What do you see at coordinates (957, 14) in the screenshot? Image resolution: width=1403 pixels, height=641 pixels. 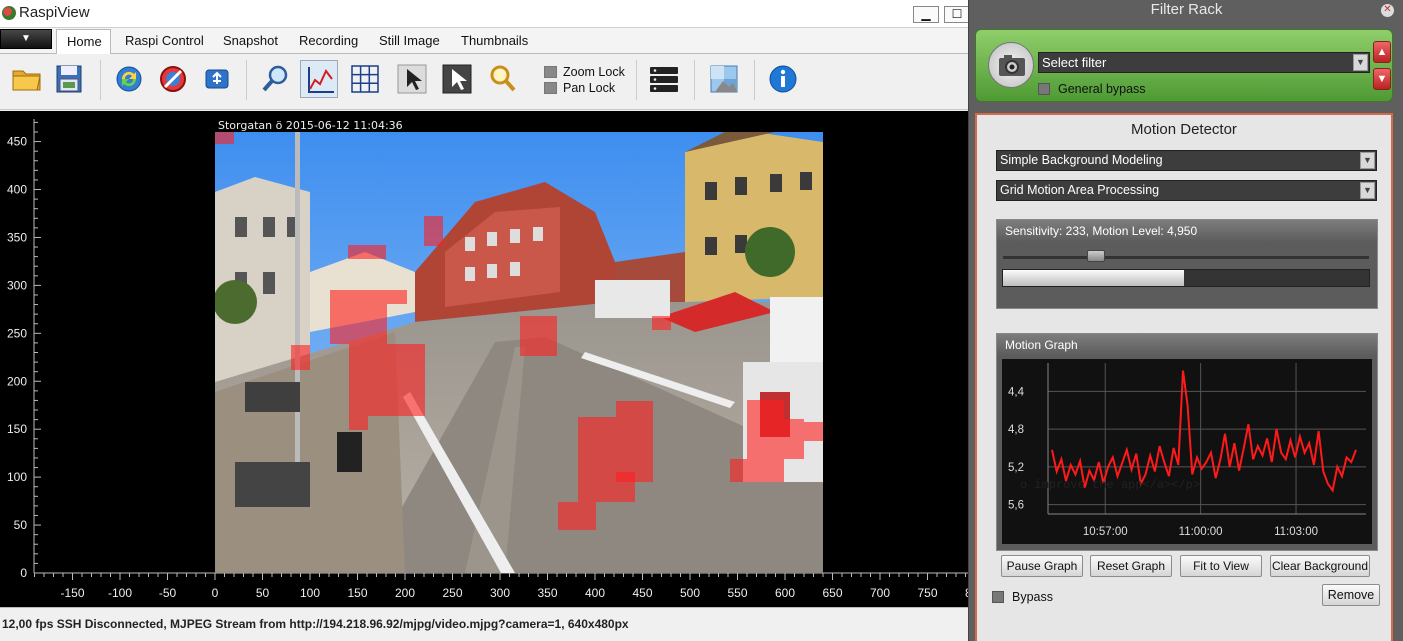 I see `maximize-button: ☐` at bounding box center [957, 14].